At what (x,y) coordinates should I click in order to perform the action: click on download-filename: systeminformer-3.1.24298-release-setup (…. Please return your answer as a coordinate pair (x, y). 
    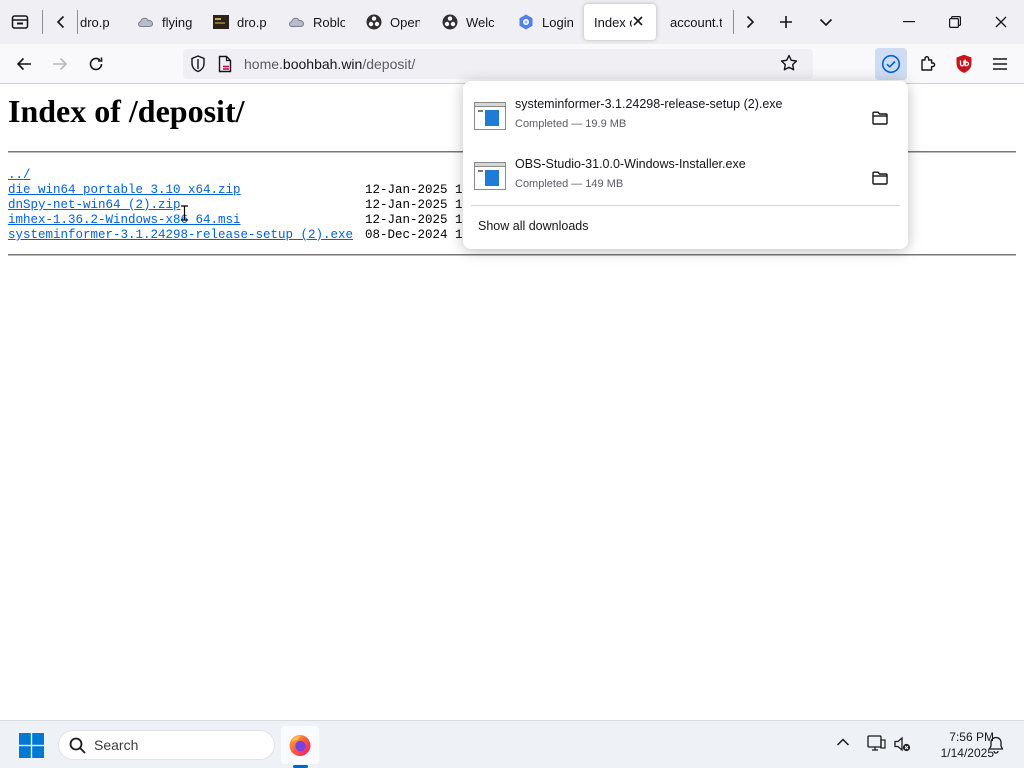
    Looking at the image, I should click on (649, 104).